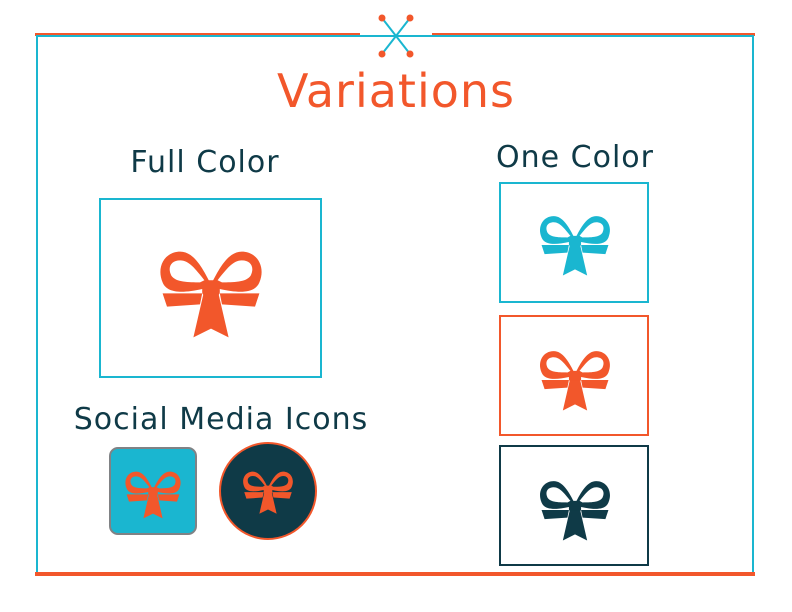  I want to click on social-icon-circle, so click(268, 491).